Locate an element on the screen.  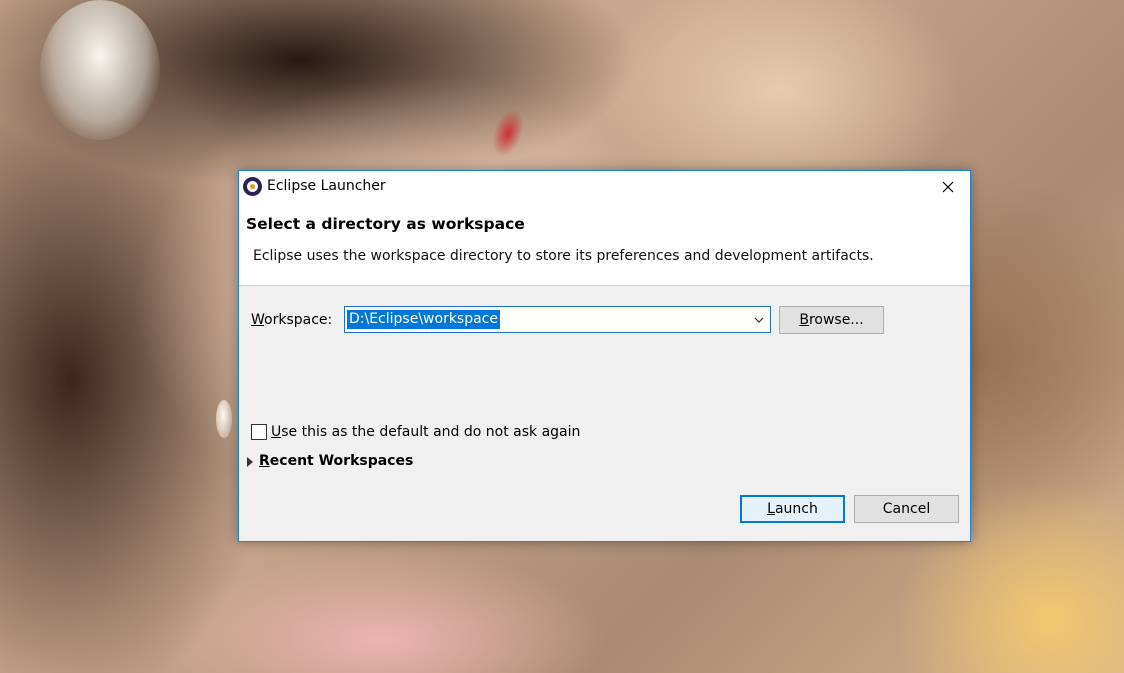
workspace-combo: D:\Eclipse\workspace is located at coordinates (557, 319).